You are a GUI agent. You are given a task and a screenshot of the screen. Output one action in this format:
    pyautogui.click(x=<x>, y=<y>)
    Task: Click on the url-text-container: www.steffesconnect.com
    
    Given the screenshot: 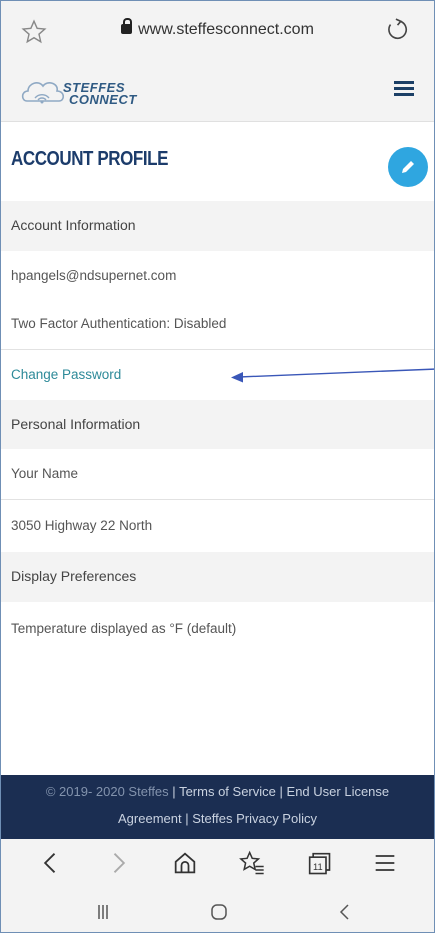 What is the action you would take?
    pyautogui.click(x=217, y=28)
    